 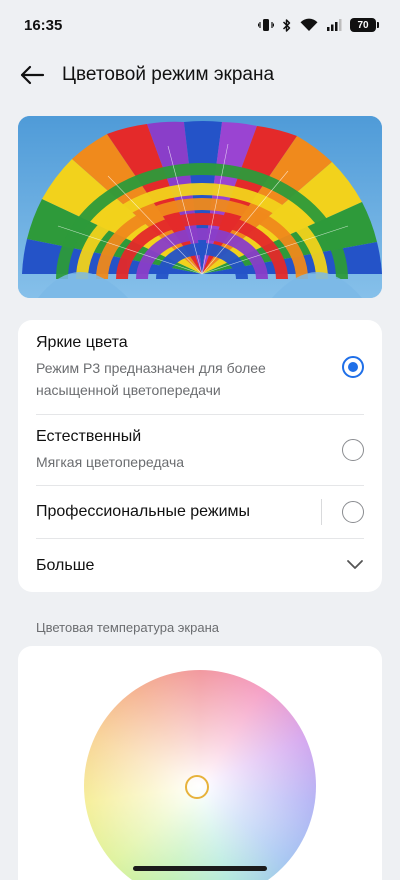 I want to click on mode-title: Естественный, so click(x=89, y=436).